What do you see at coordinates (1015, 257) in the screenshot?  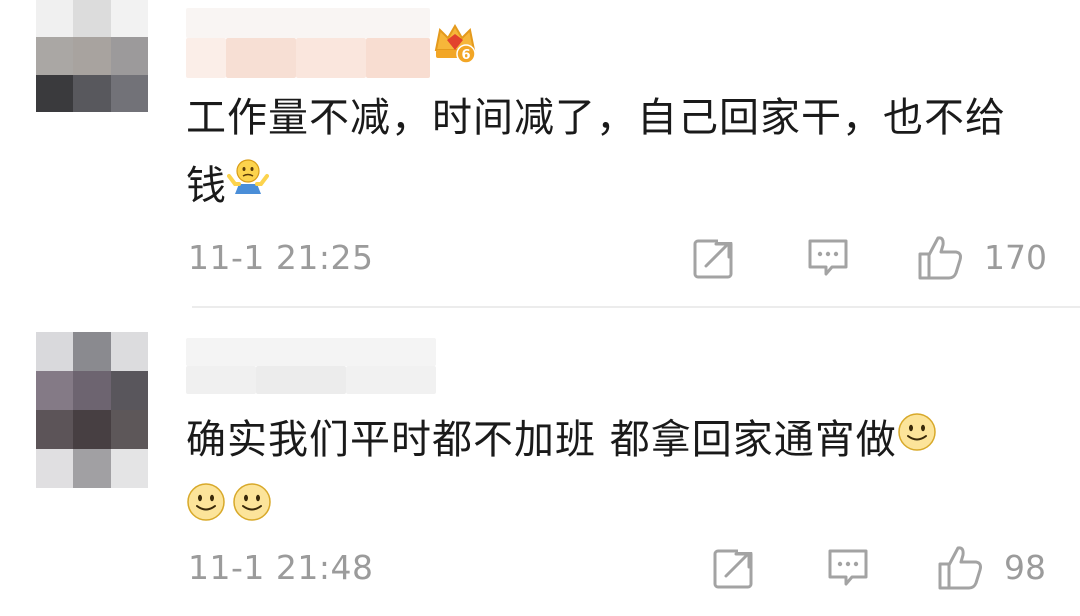 I see `like-count: 170` at bounding box center [1015, 257].